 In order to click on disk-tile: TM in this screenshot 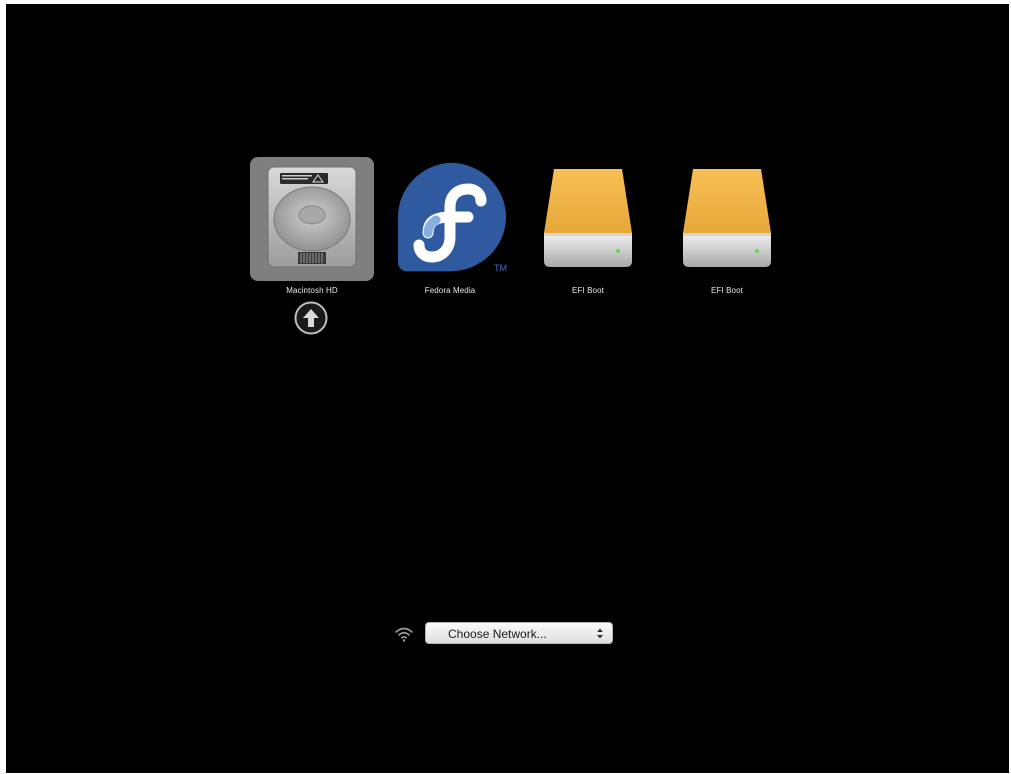, I will do `click(450, 219)`.